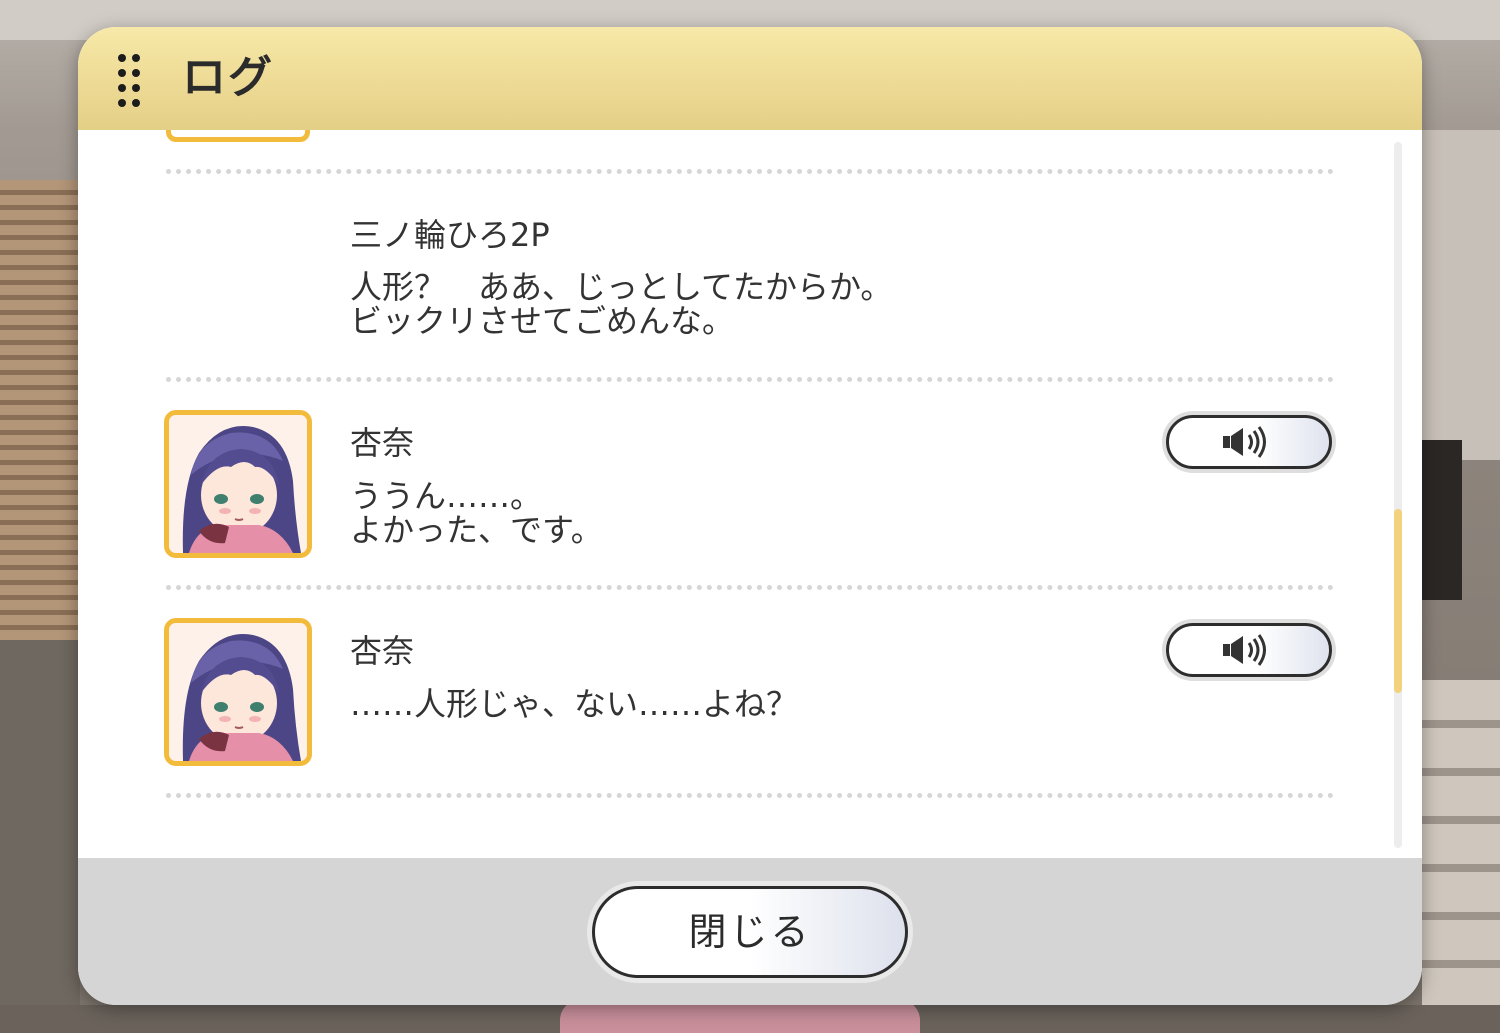  Describe the element at coordinates (750, 78) in the screenshot. I see `dialog-header: ログ` at that location.